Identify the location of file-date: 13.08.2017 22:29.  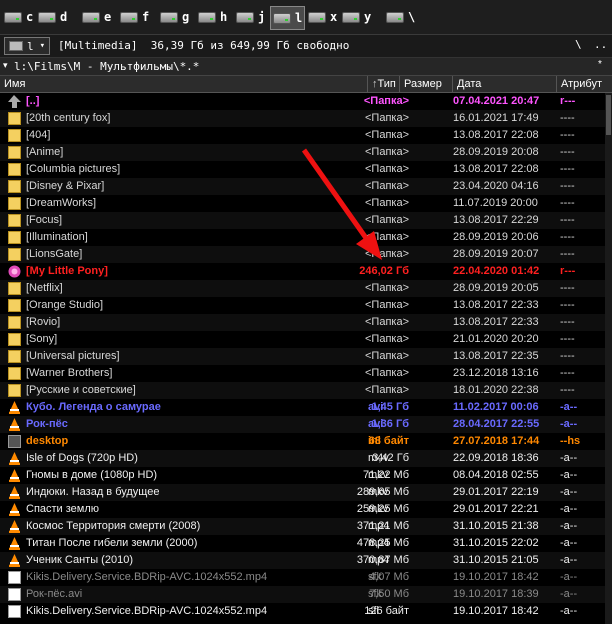
(496, 220).